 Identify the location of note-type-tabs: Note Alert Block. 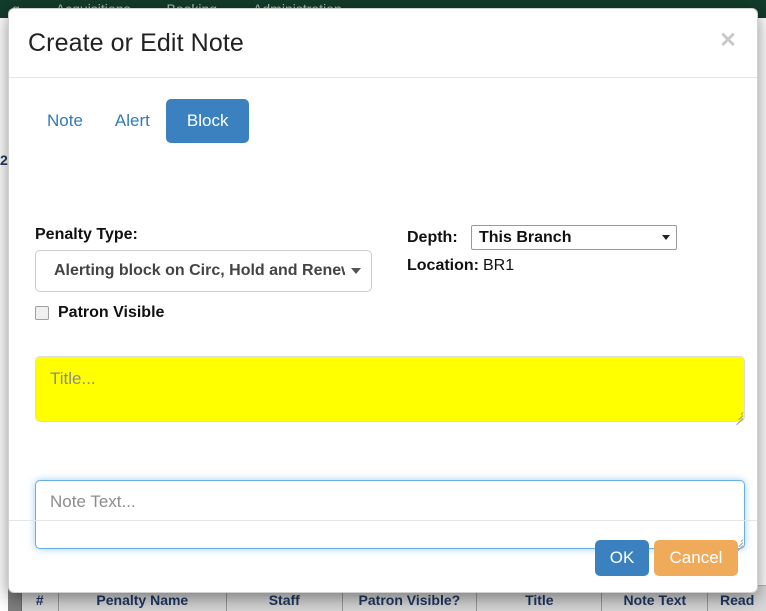
(140, 121).